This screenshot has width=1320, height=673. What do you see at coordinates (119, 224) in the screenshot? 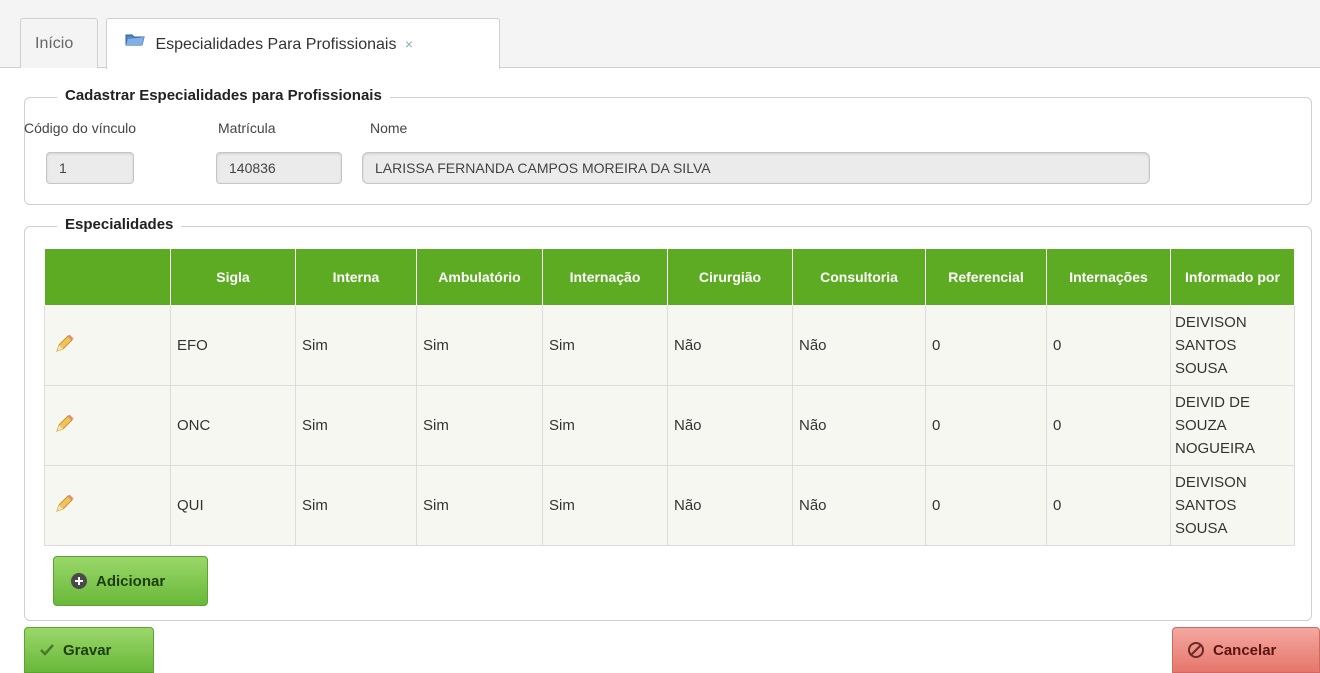
I see `especialidades-legend: Especialidades` at bounding box center [119, 224].